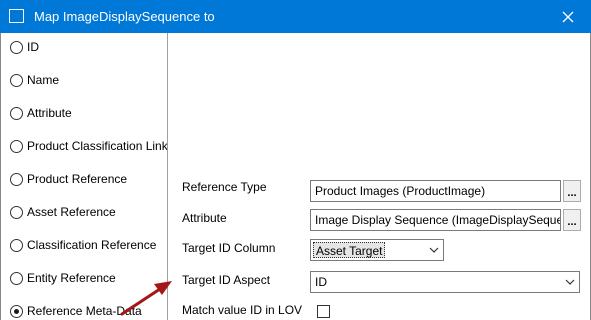 The image size is (591, 320). Describe the element at coordinates (92, 245) in the screenshot. I see `radio-label: Classification Reference` at that location.